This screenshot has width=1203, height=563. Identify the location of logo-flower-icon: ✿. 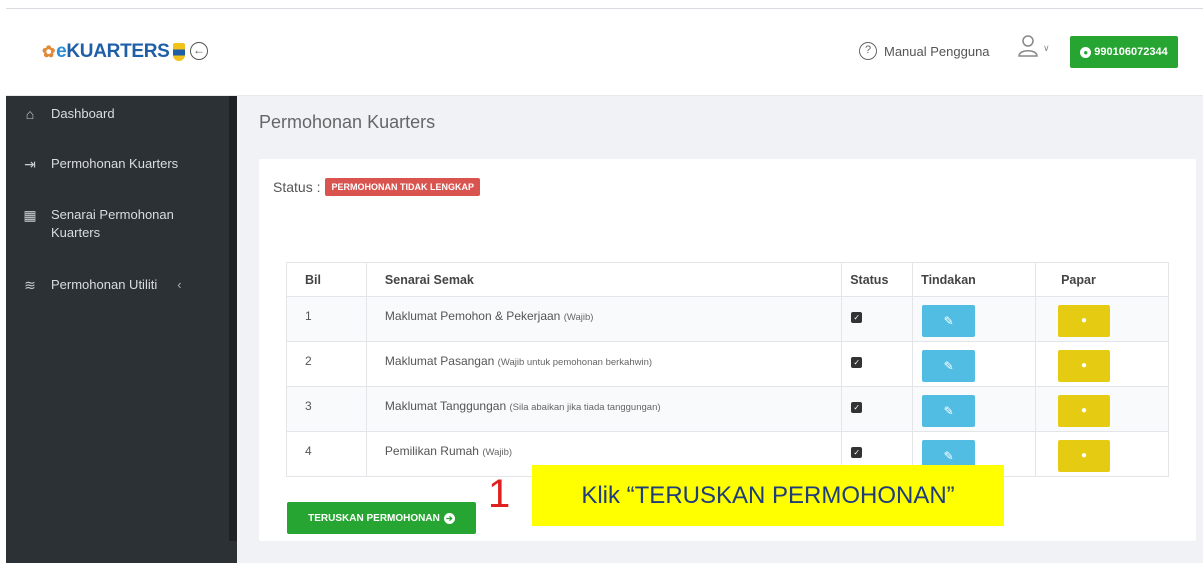
(49, 52).